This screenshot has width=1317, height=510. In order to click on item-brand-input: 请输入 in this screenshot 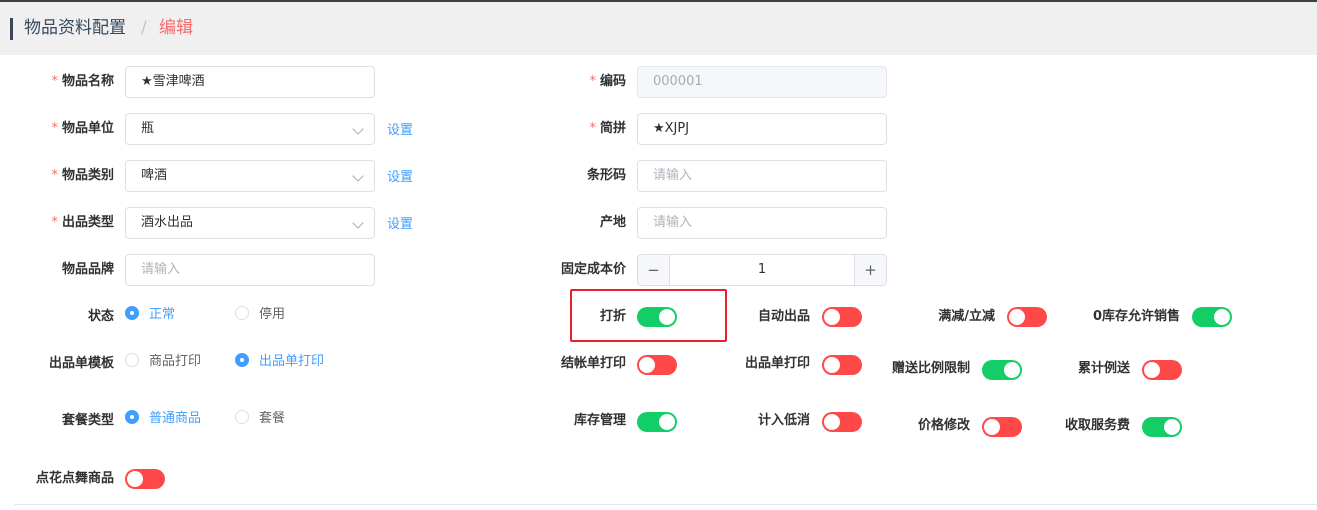, I will do `click(250, 270)`.